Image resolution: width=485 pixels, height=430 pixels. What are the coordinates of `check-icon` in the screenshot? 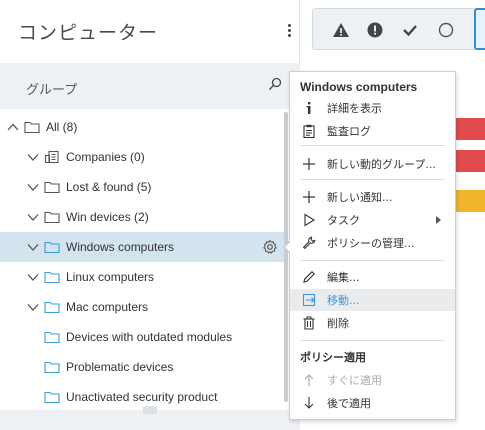 It's located at (410, 30).